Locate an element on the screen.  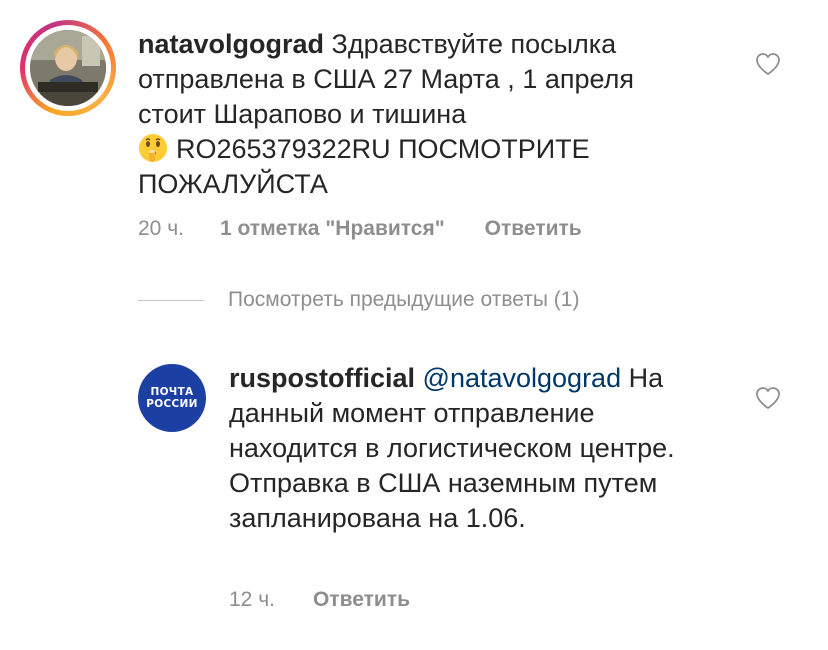
reply-username: ruspostofficial is located at coordinates (322, 378).